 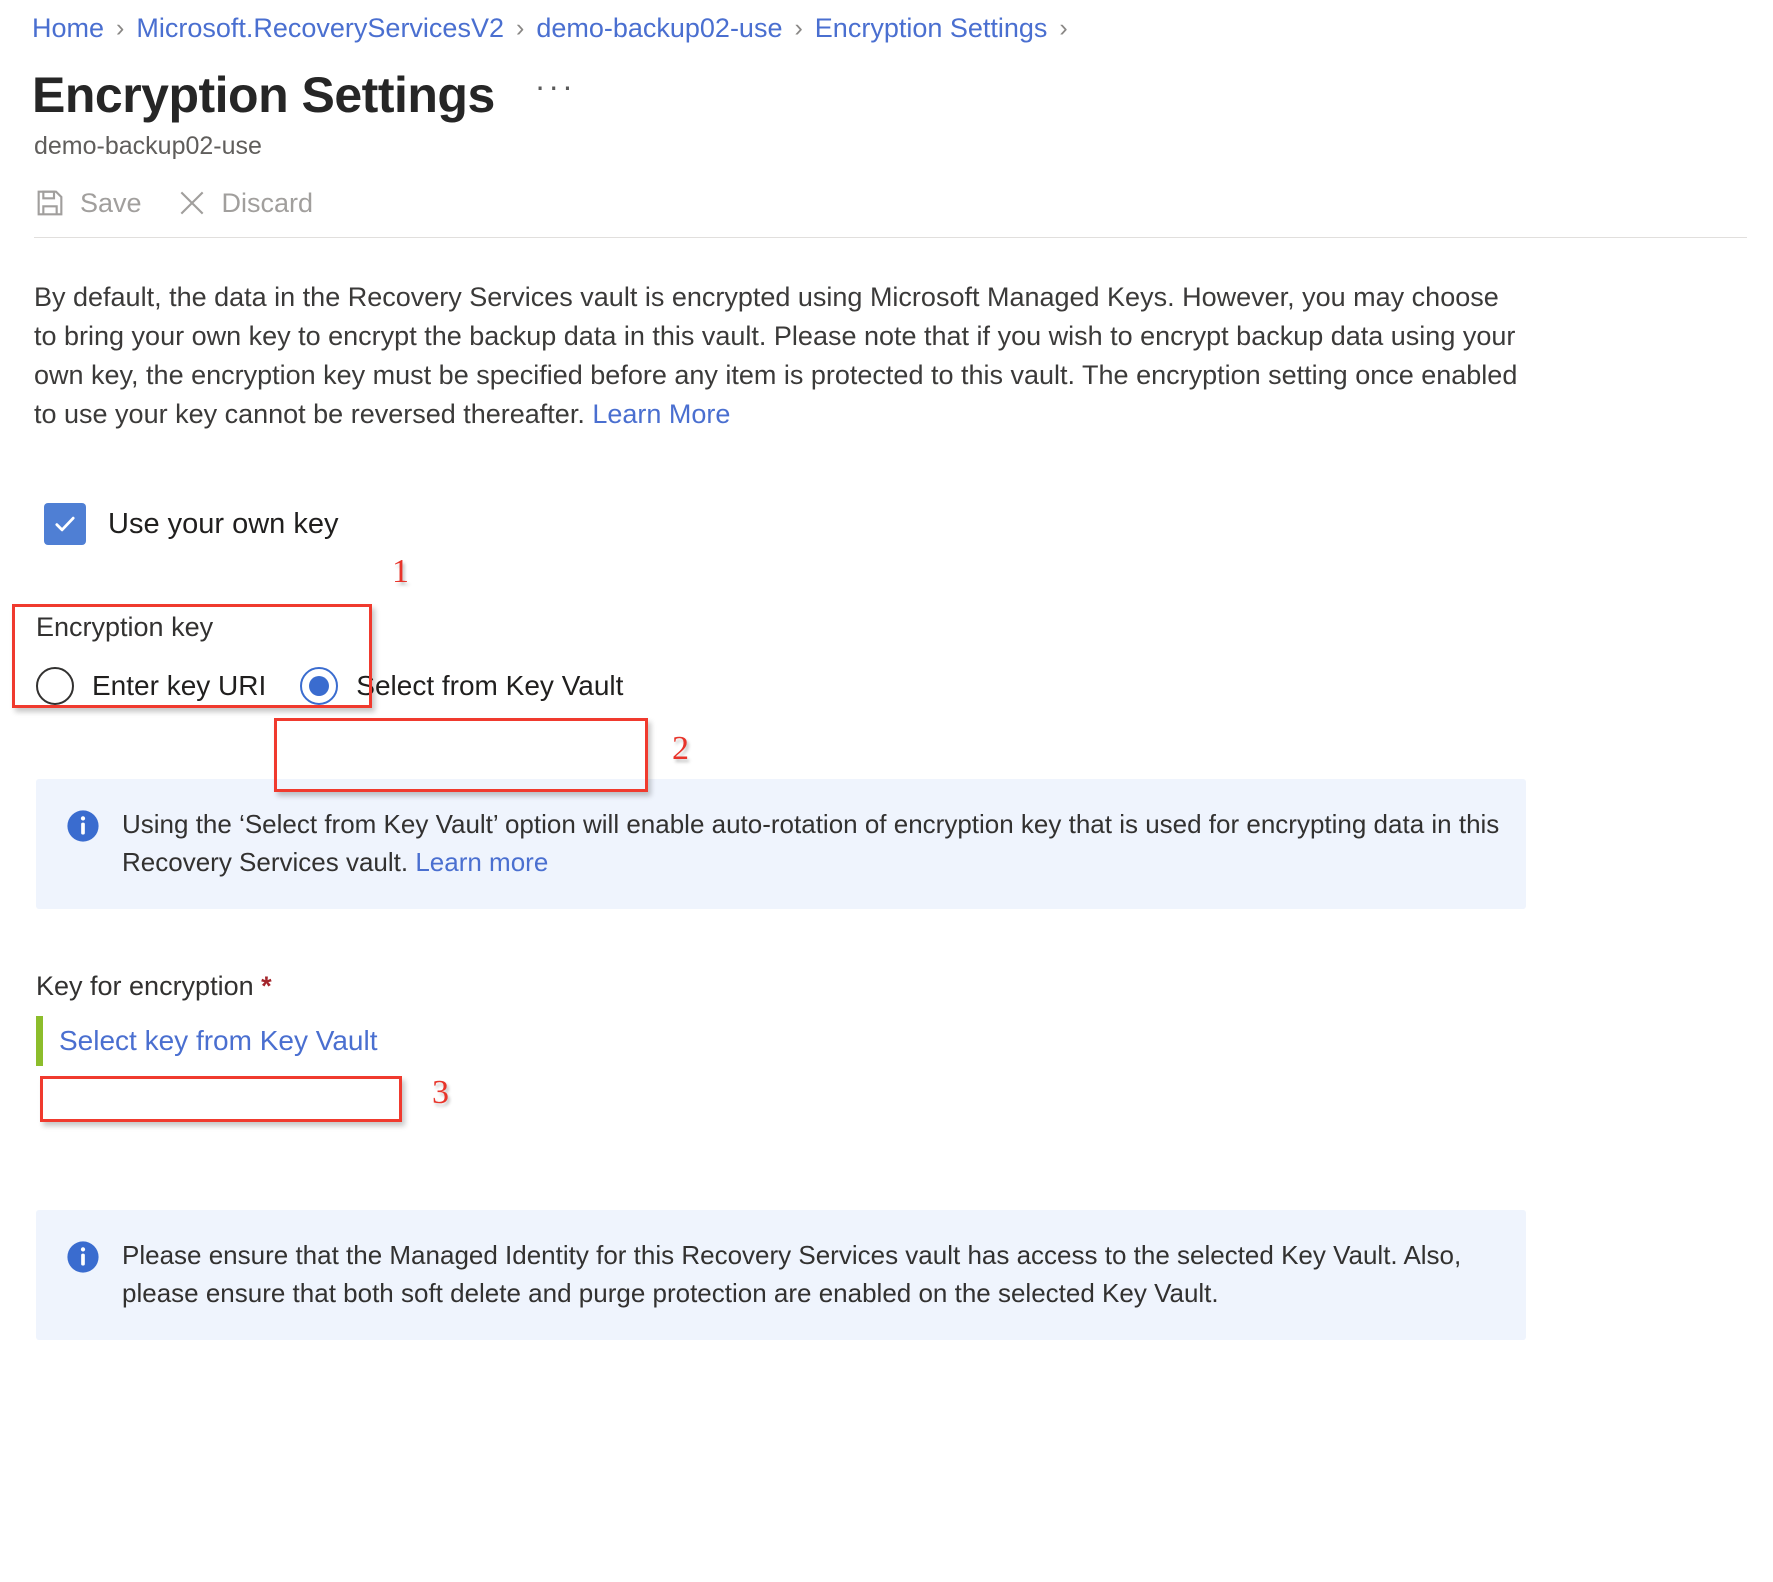 I want to click on page-header: Encryption Settings ···, so click(x=886, y=84).